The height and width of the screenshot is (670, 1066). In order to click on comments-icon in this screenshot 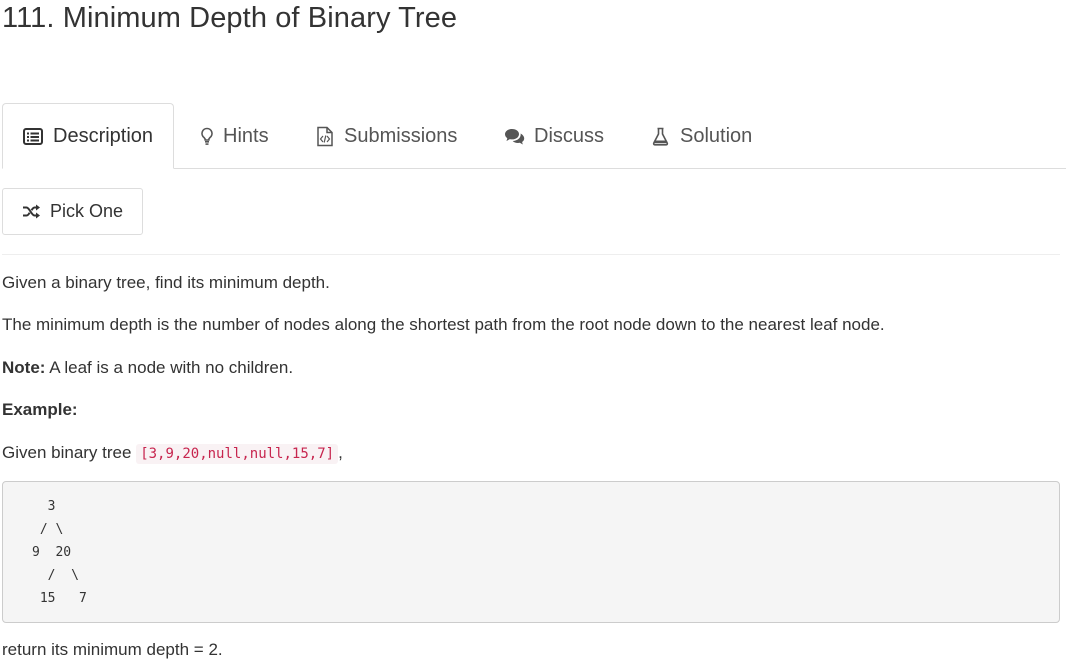, I will do `click(514, 136)`.